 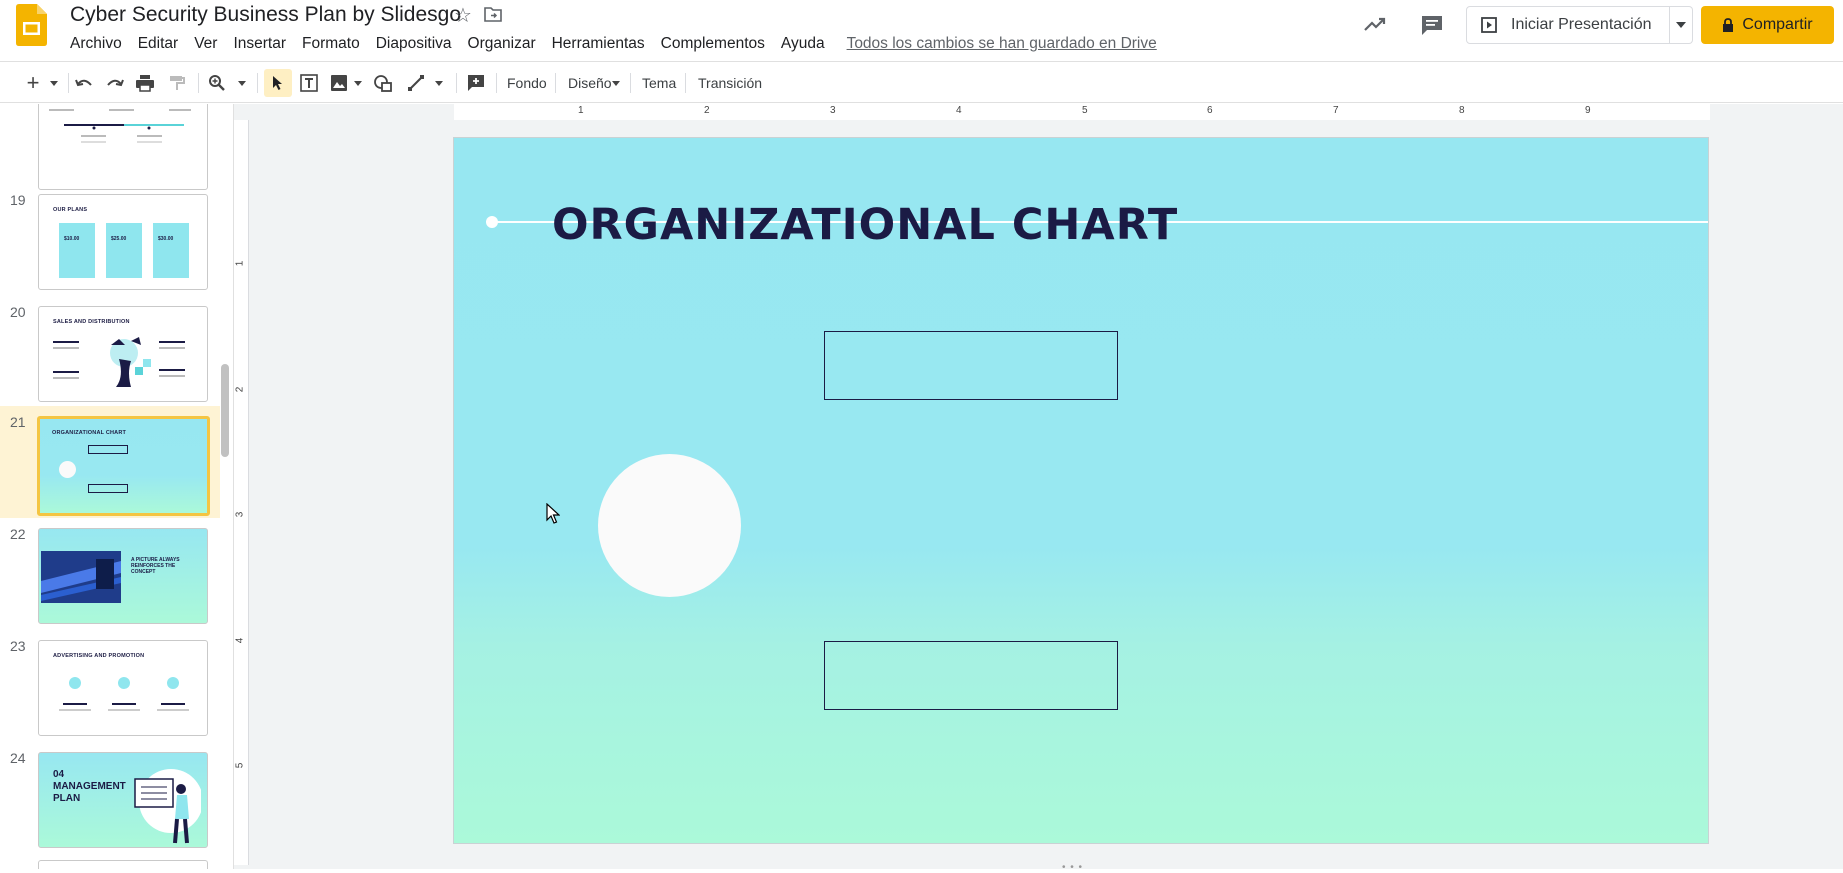 What do you see at coordinates (167, 806) in the screenshot?
I see `slide-24-illustration` at bounding box center [167, 806].